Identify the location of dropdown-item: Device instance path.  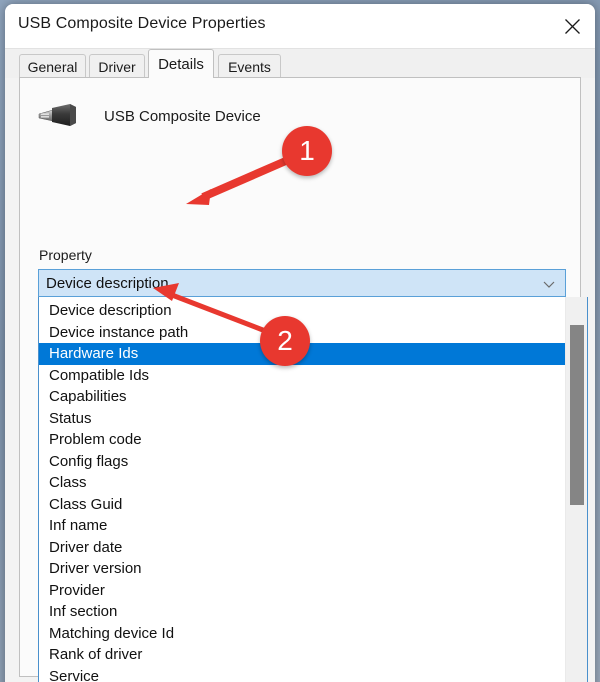
(302, 333).